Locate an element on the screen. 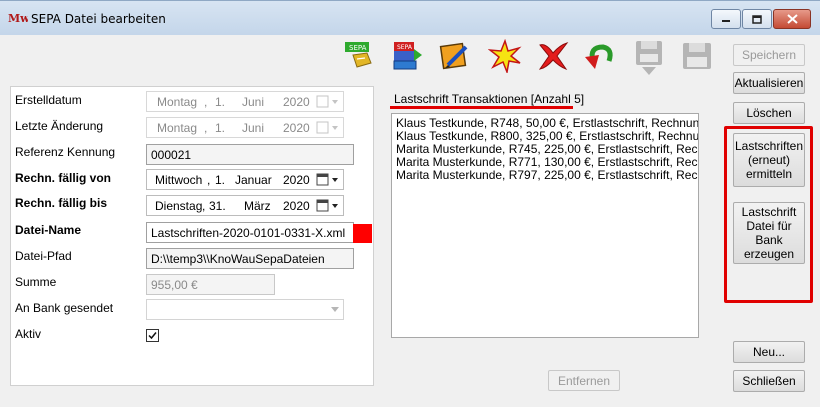  window-title: SEPA Datei bearbeiten is located at coordinates (98, 19).